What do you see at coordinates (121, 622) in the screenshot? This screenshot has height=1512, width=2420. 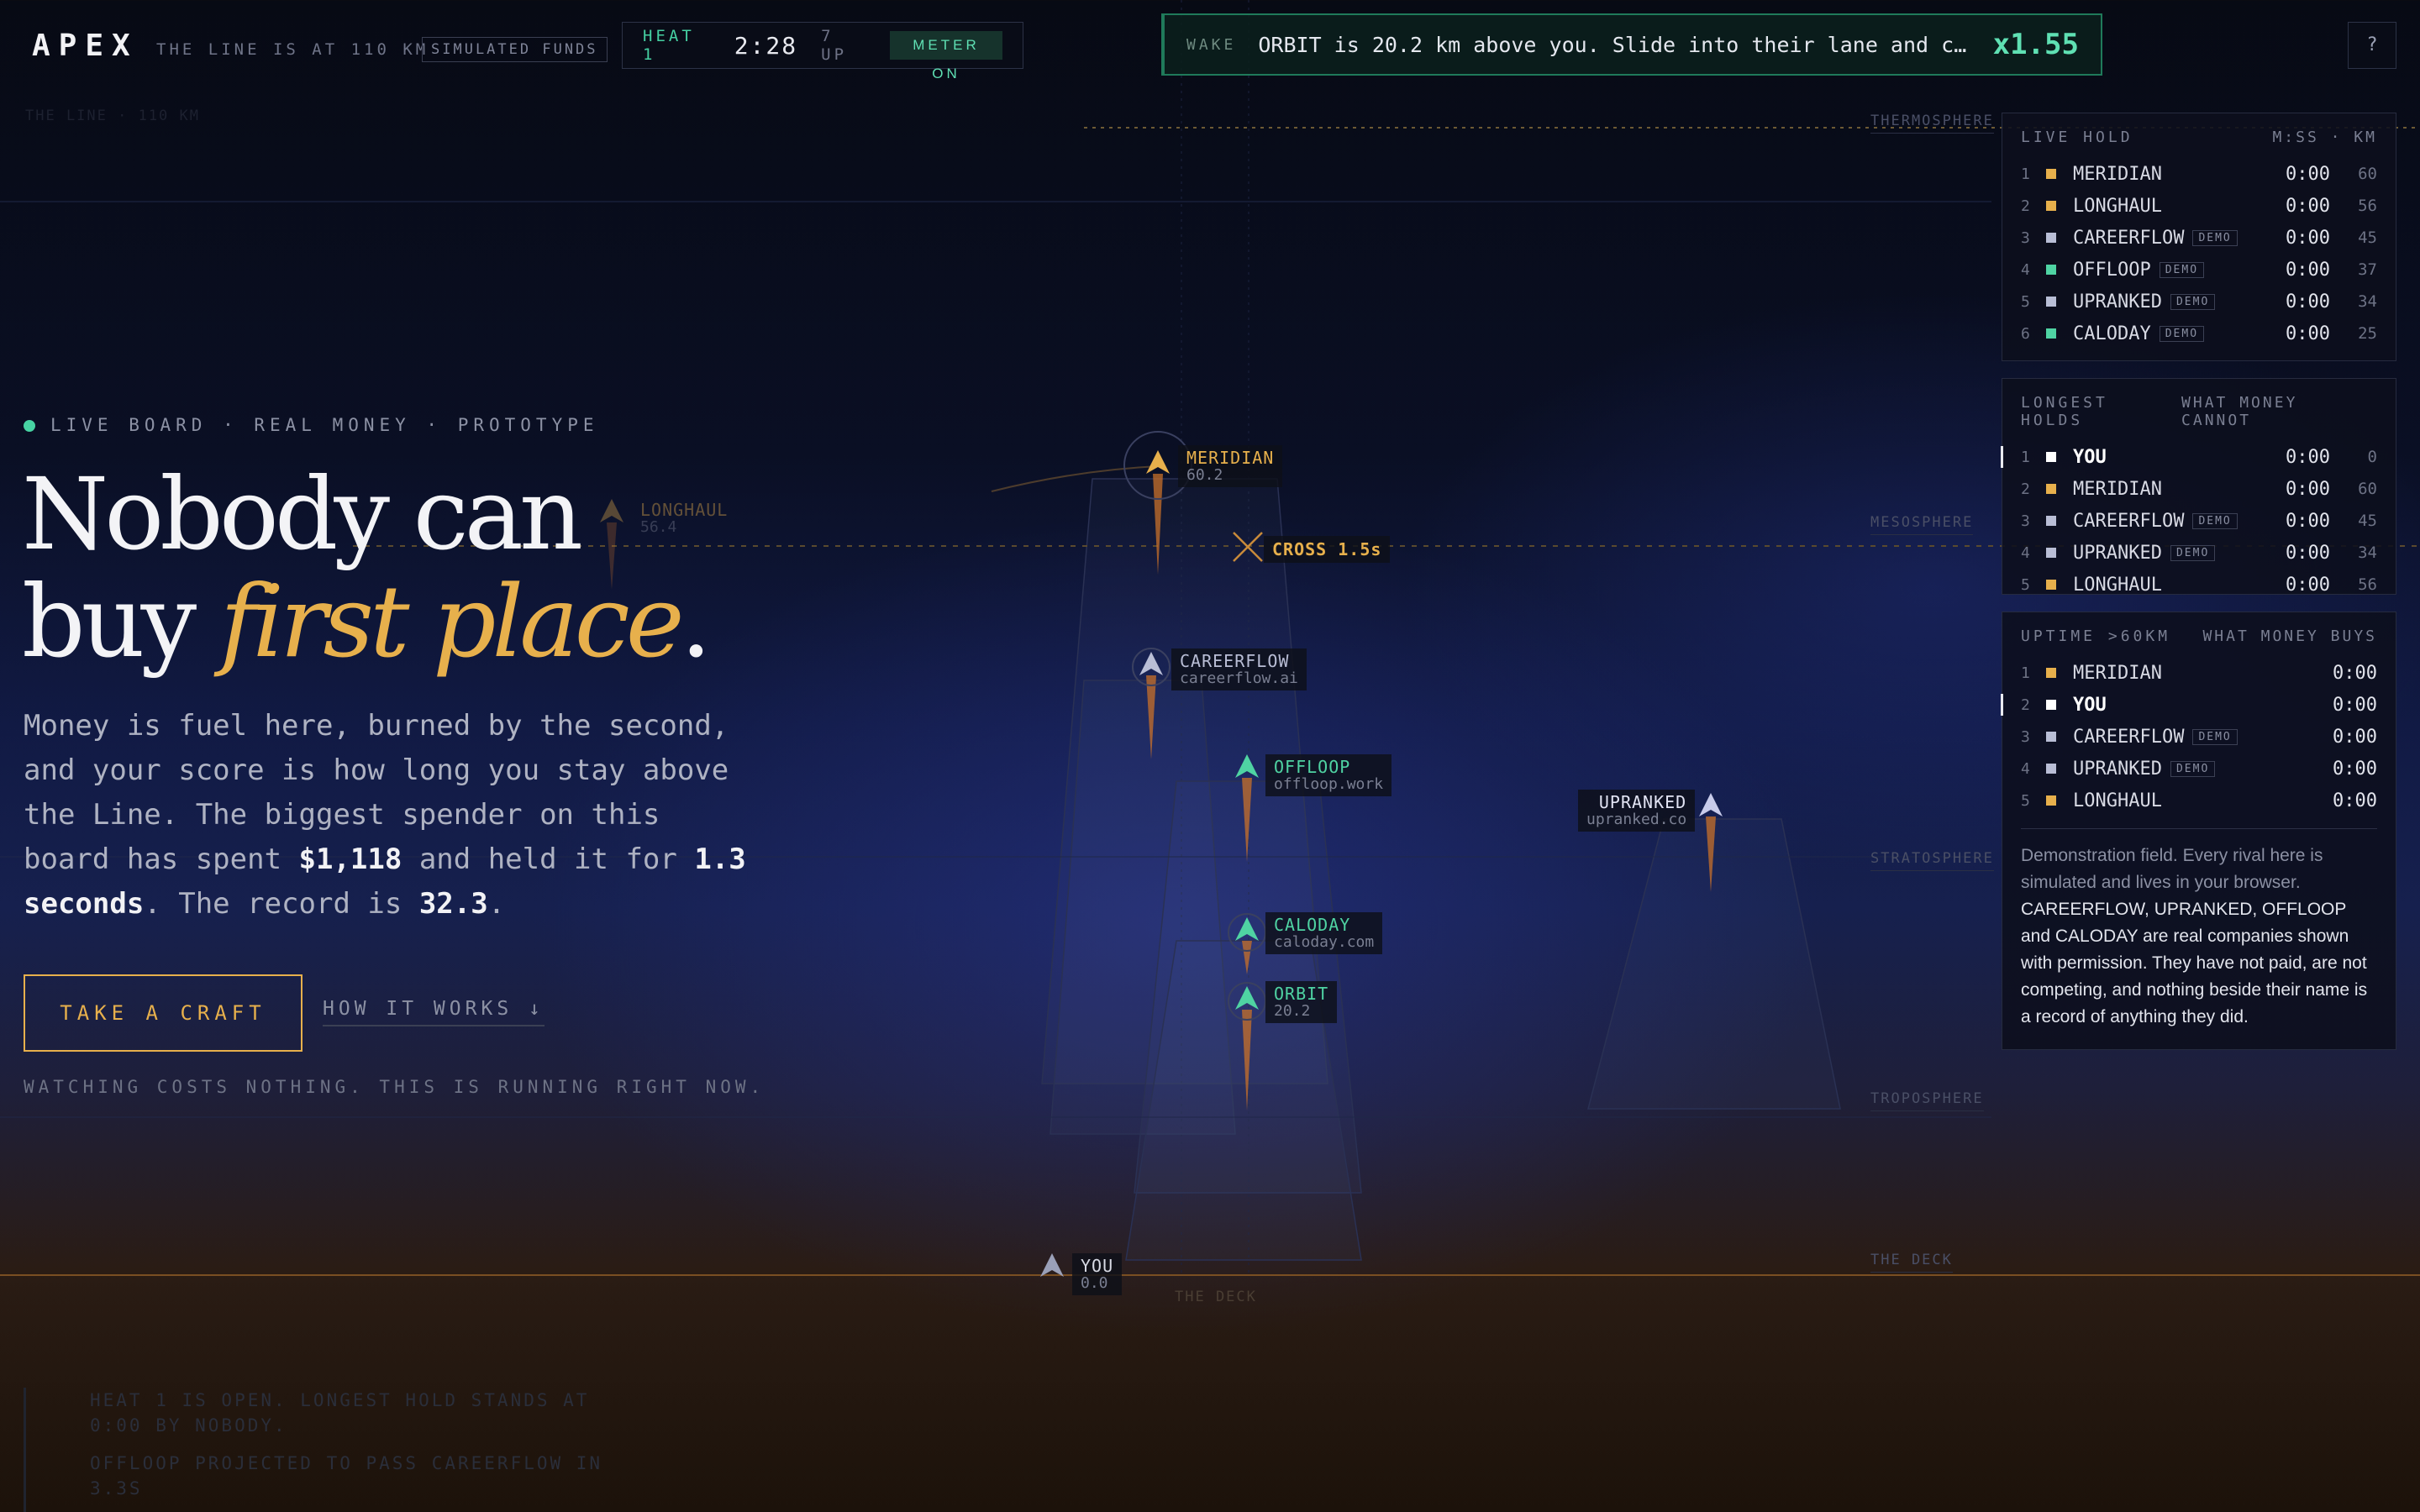 I see `headline-buy: buy` at bounding box center [121, 622].